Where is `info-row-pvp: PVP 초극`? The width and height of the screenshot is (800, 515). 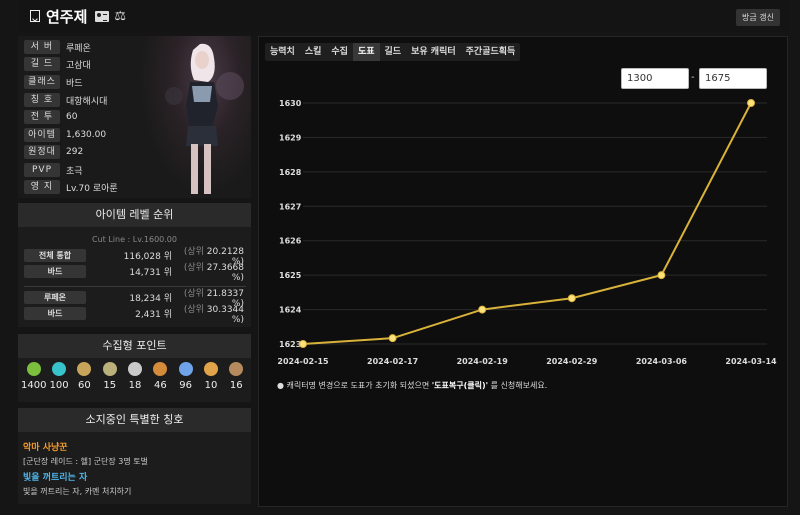 info-row-pvp: PVP 초극 is located at coordinates (53, 170).